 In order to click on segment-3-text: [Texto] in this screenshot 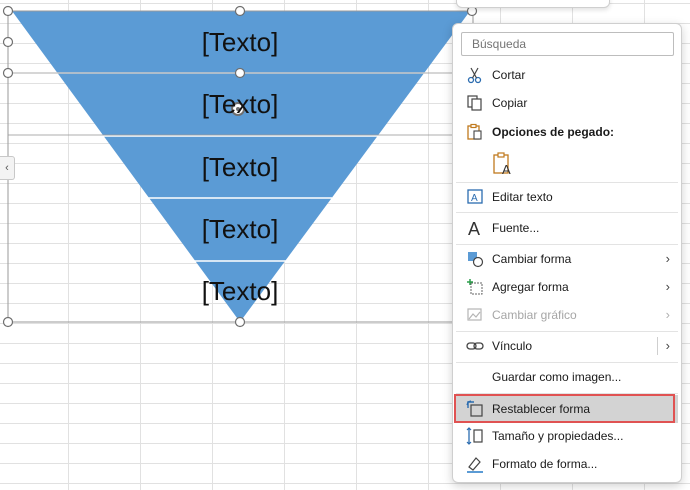, I will do `click(240, 167)`.